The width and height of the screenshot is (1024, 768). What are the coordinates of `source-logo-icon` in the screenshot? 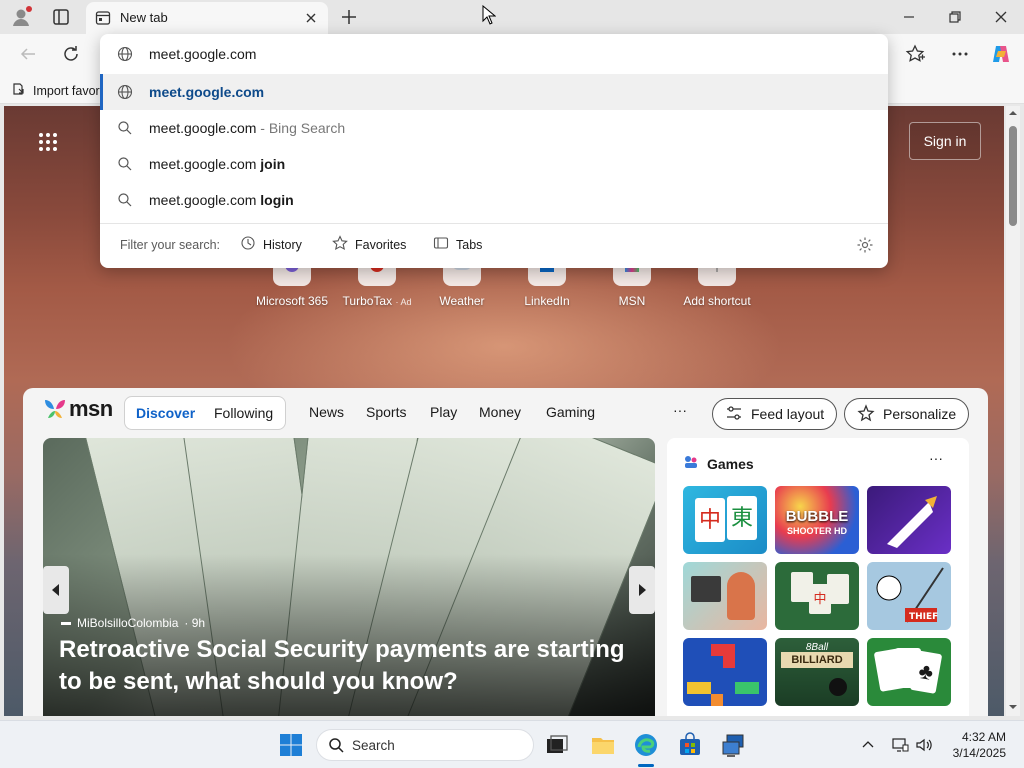 It's located at (66, 623).